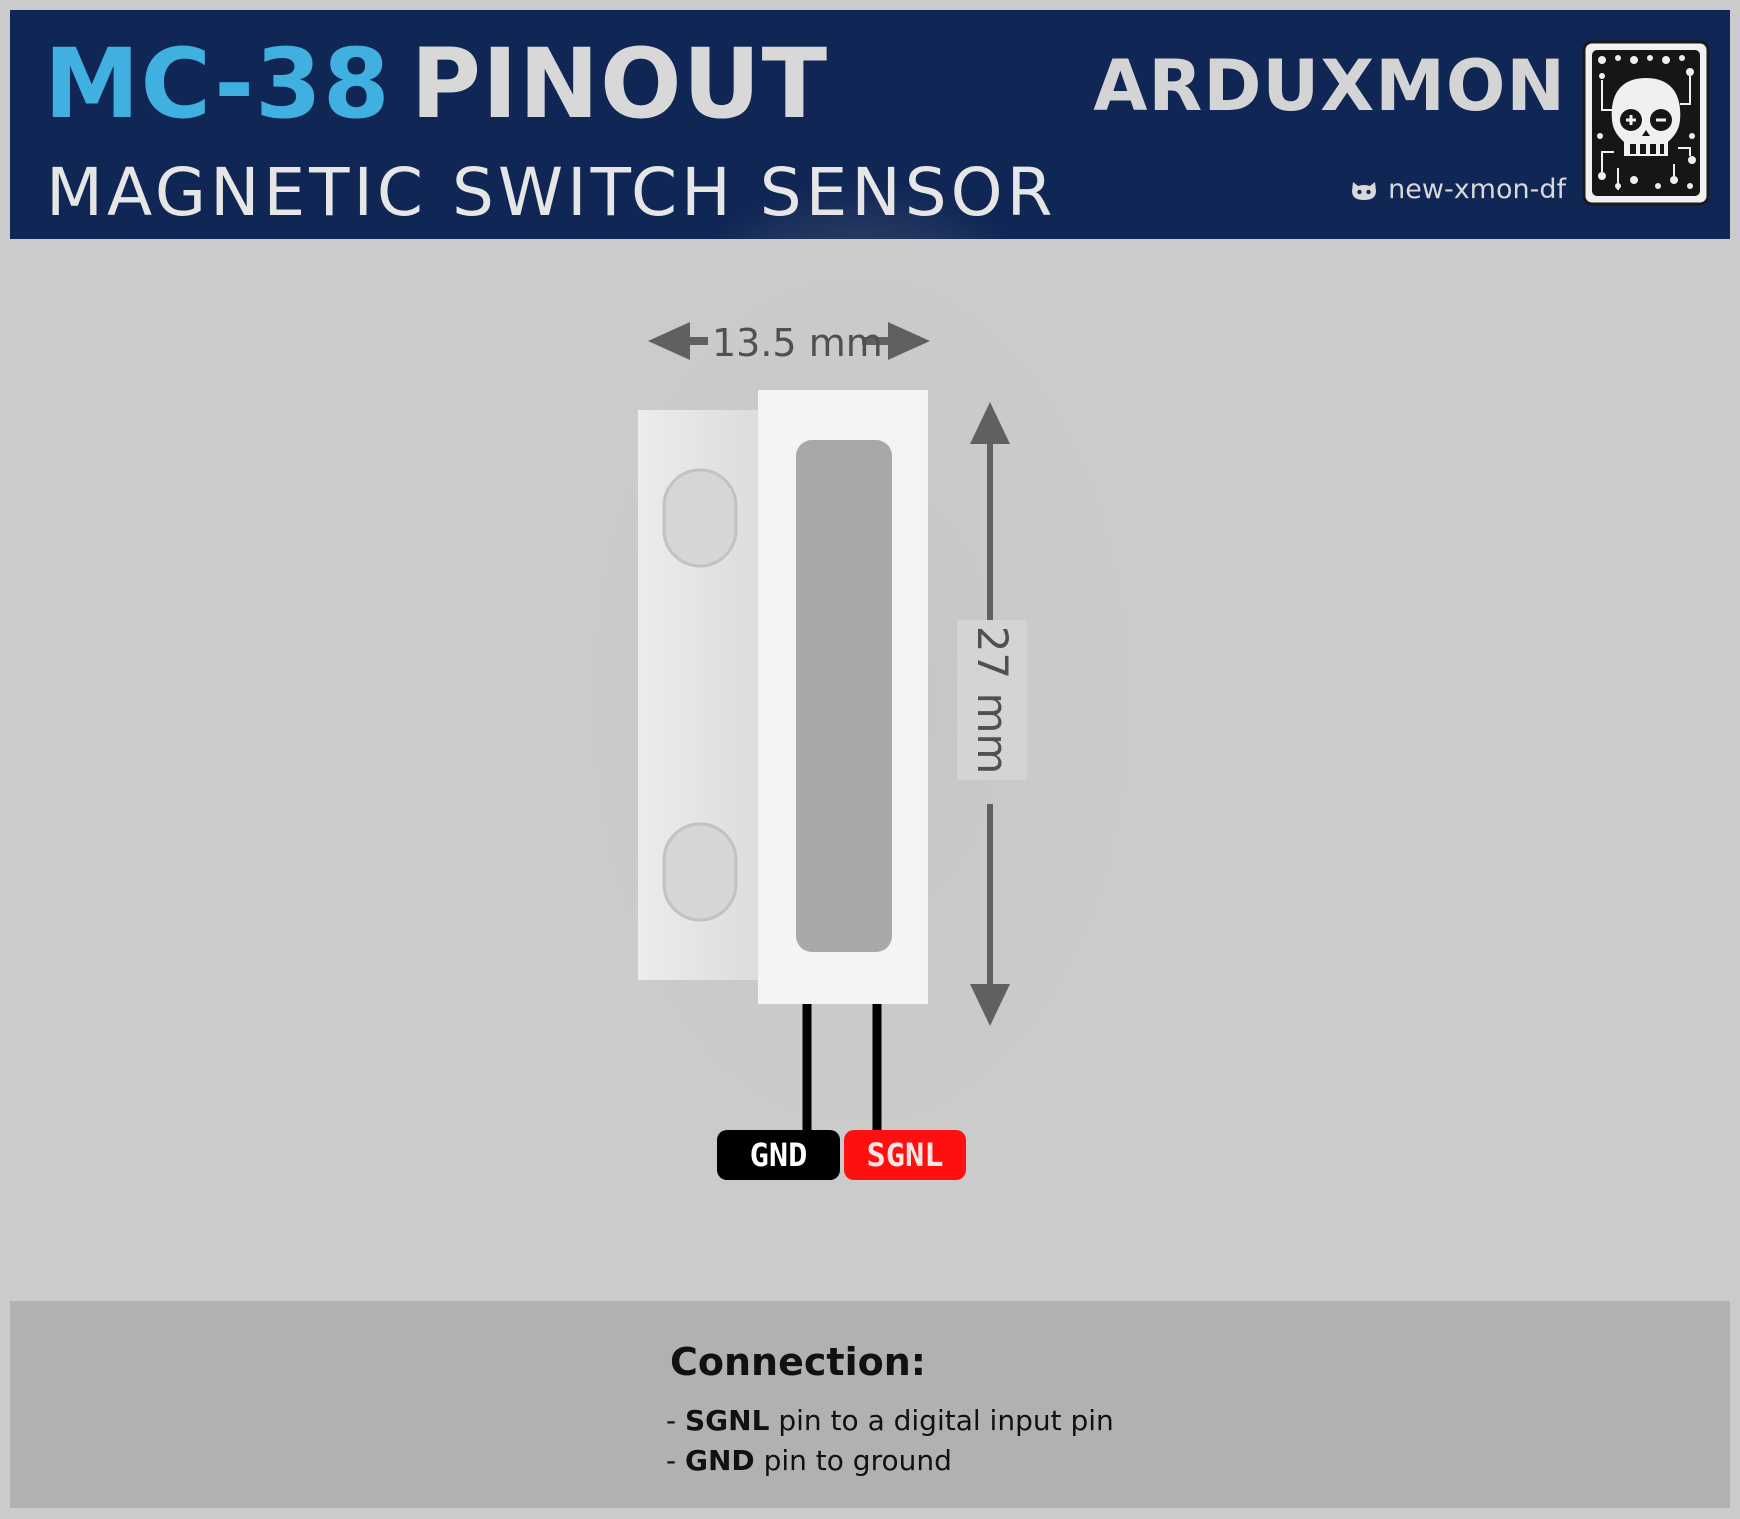 The width and height of the screenshot is (1740, 1519). What do you see at coordinates (700, 872) in the screenshot?
I see `mounting-hole-bottom` at bounding box center [700, 872].